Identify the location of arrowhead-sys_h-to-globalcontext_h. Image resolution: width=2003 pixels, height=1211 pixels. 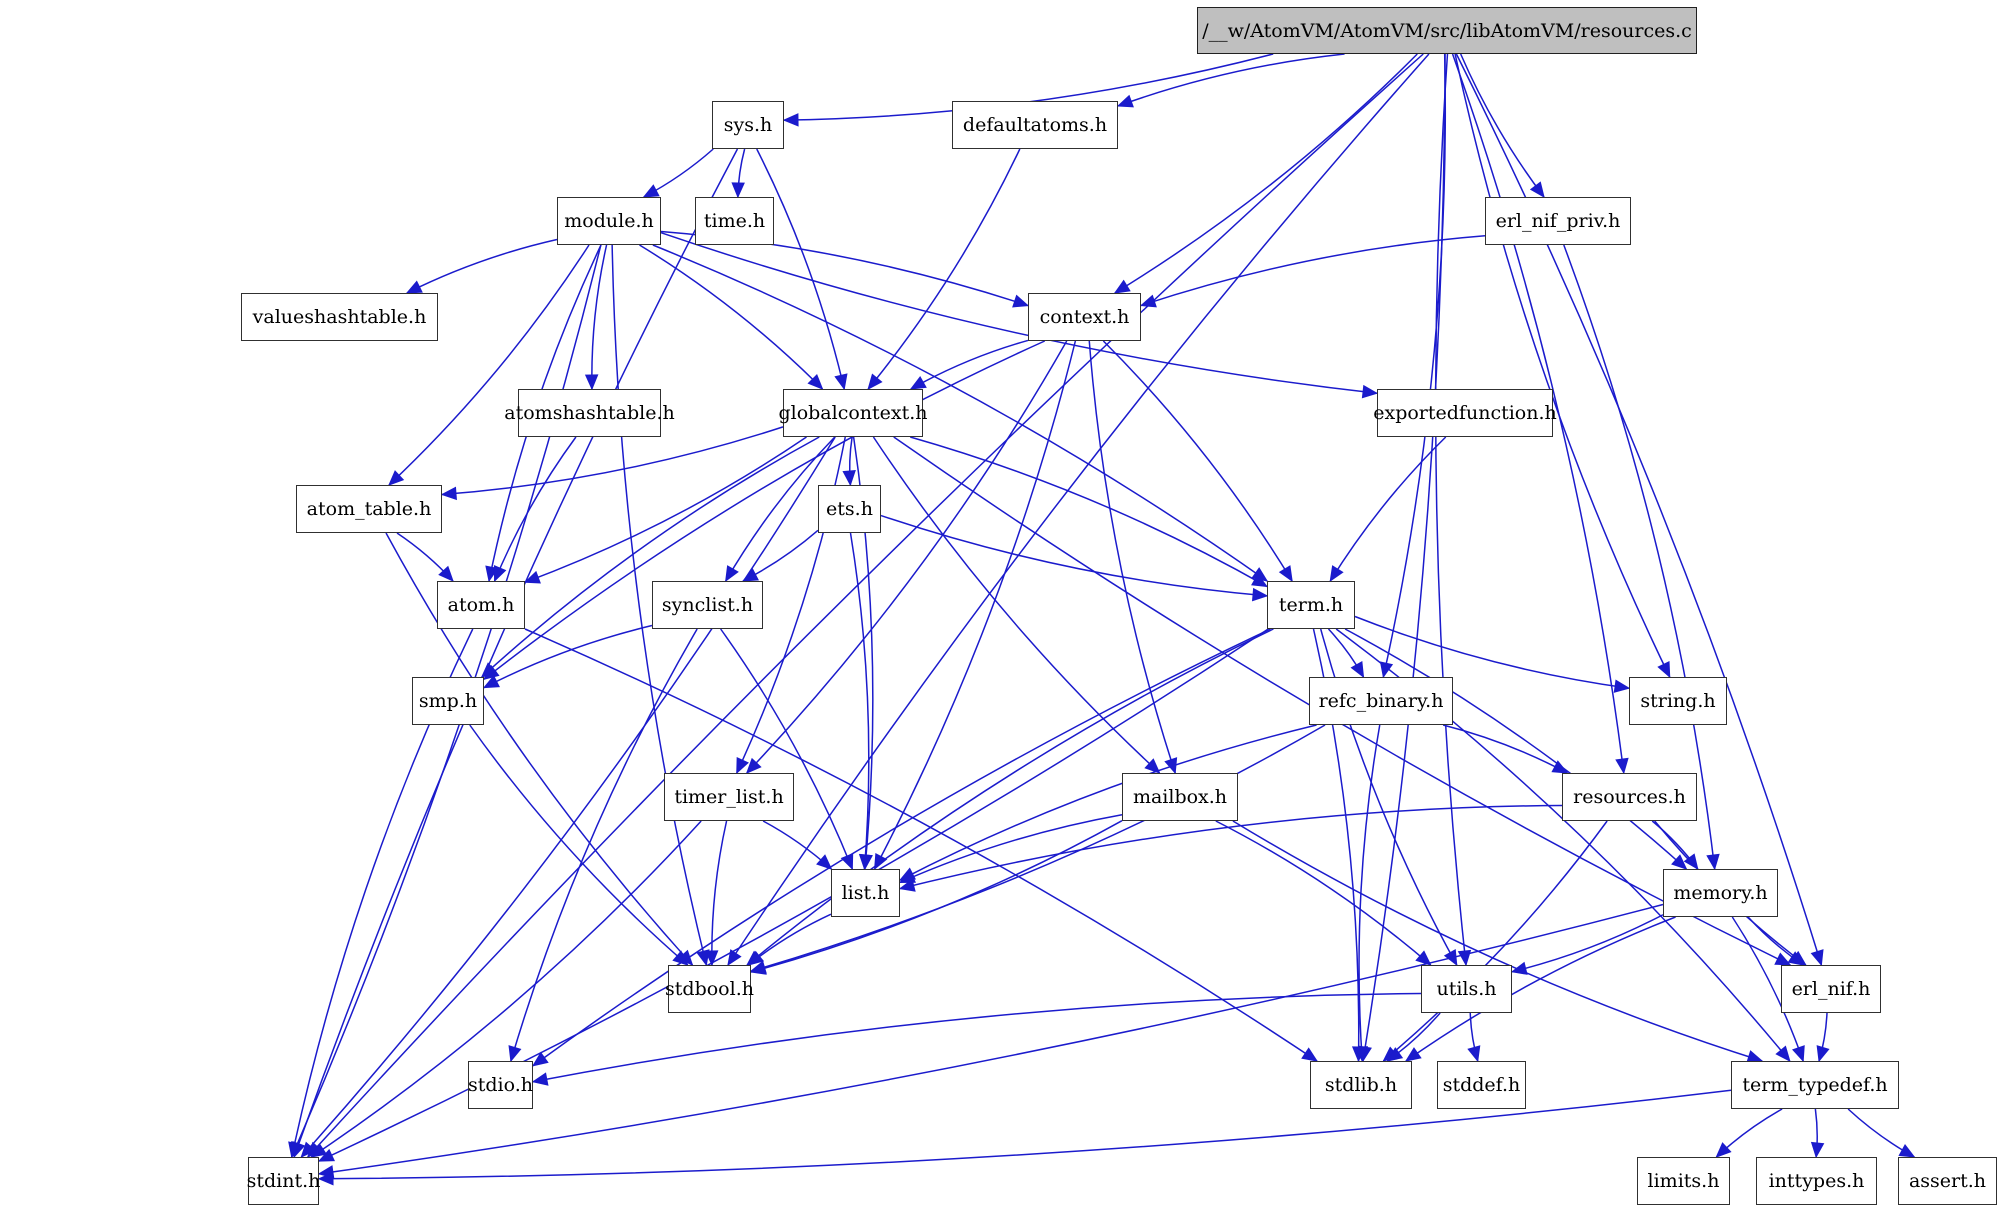
(841, 382).